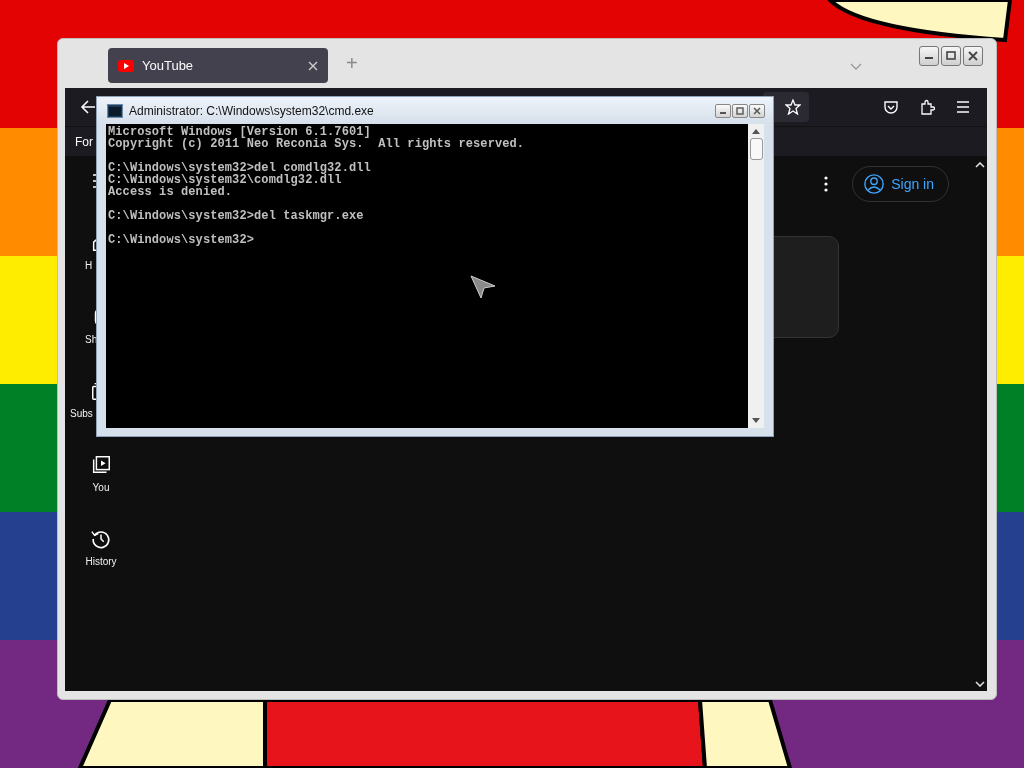 This screenshot has height=768, width=1024. I want to click on window-title: Administrator: C:\Windows\system32\cmd.exe, so click(252, 110).